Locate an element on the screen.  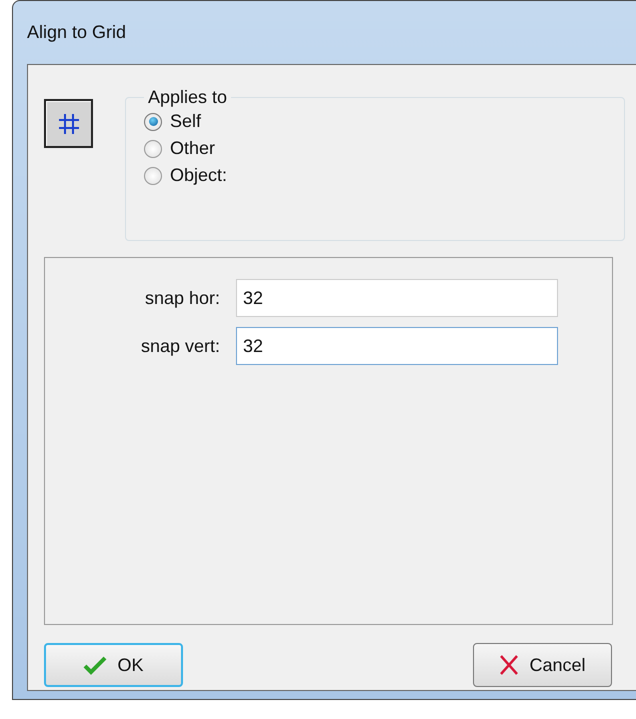
ok-button: OK is located at coordinates (113, 665).